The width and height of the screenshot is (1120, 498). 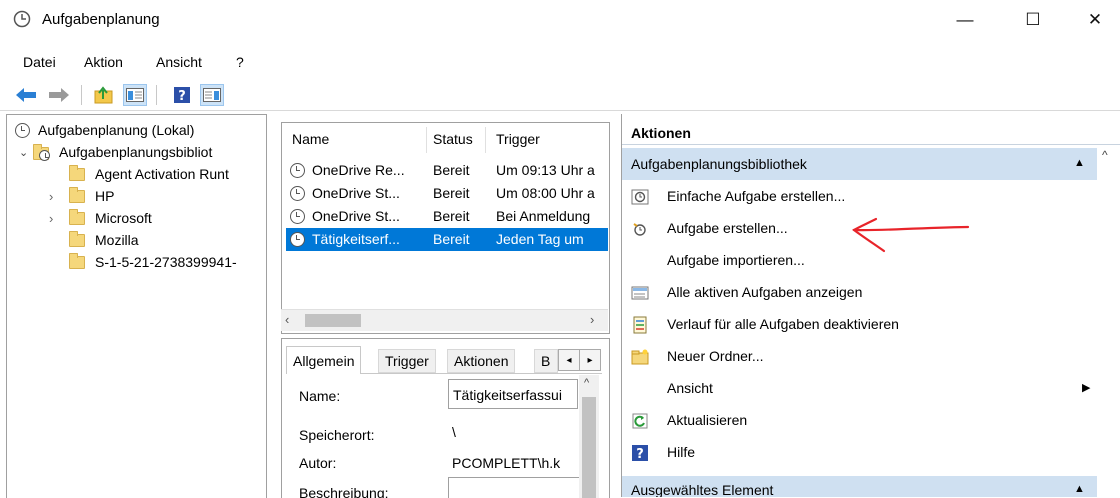 I want to click on field-label-speicherort: Speicherort:, so click(x=337, y=435).